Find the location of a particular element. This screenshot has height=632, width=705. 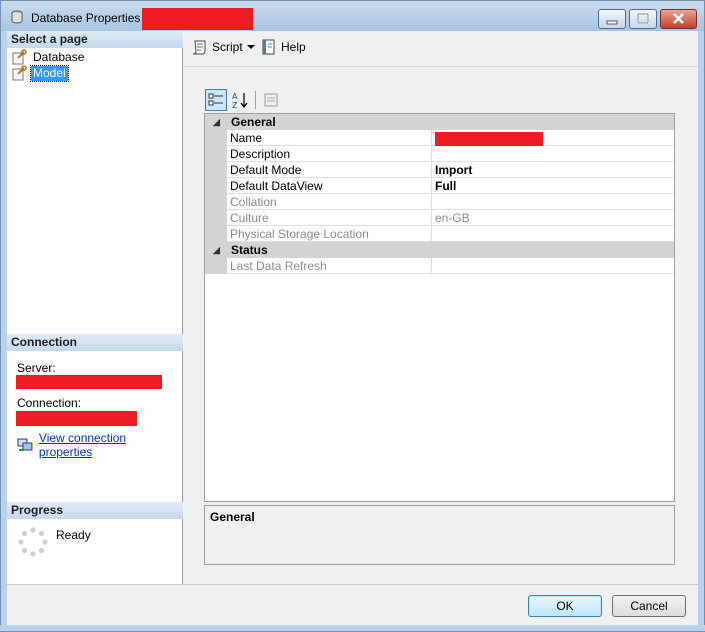

redacted-server is located at coordinates (89, 382).